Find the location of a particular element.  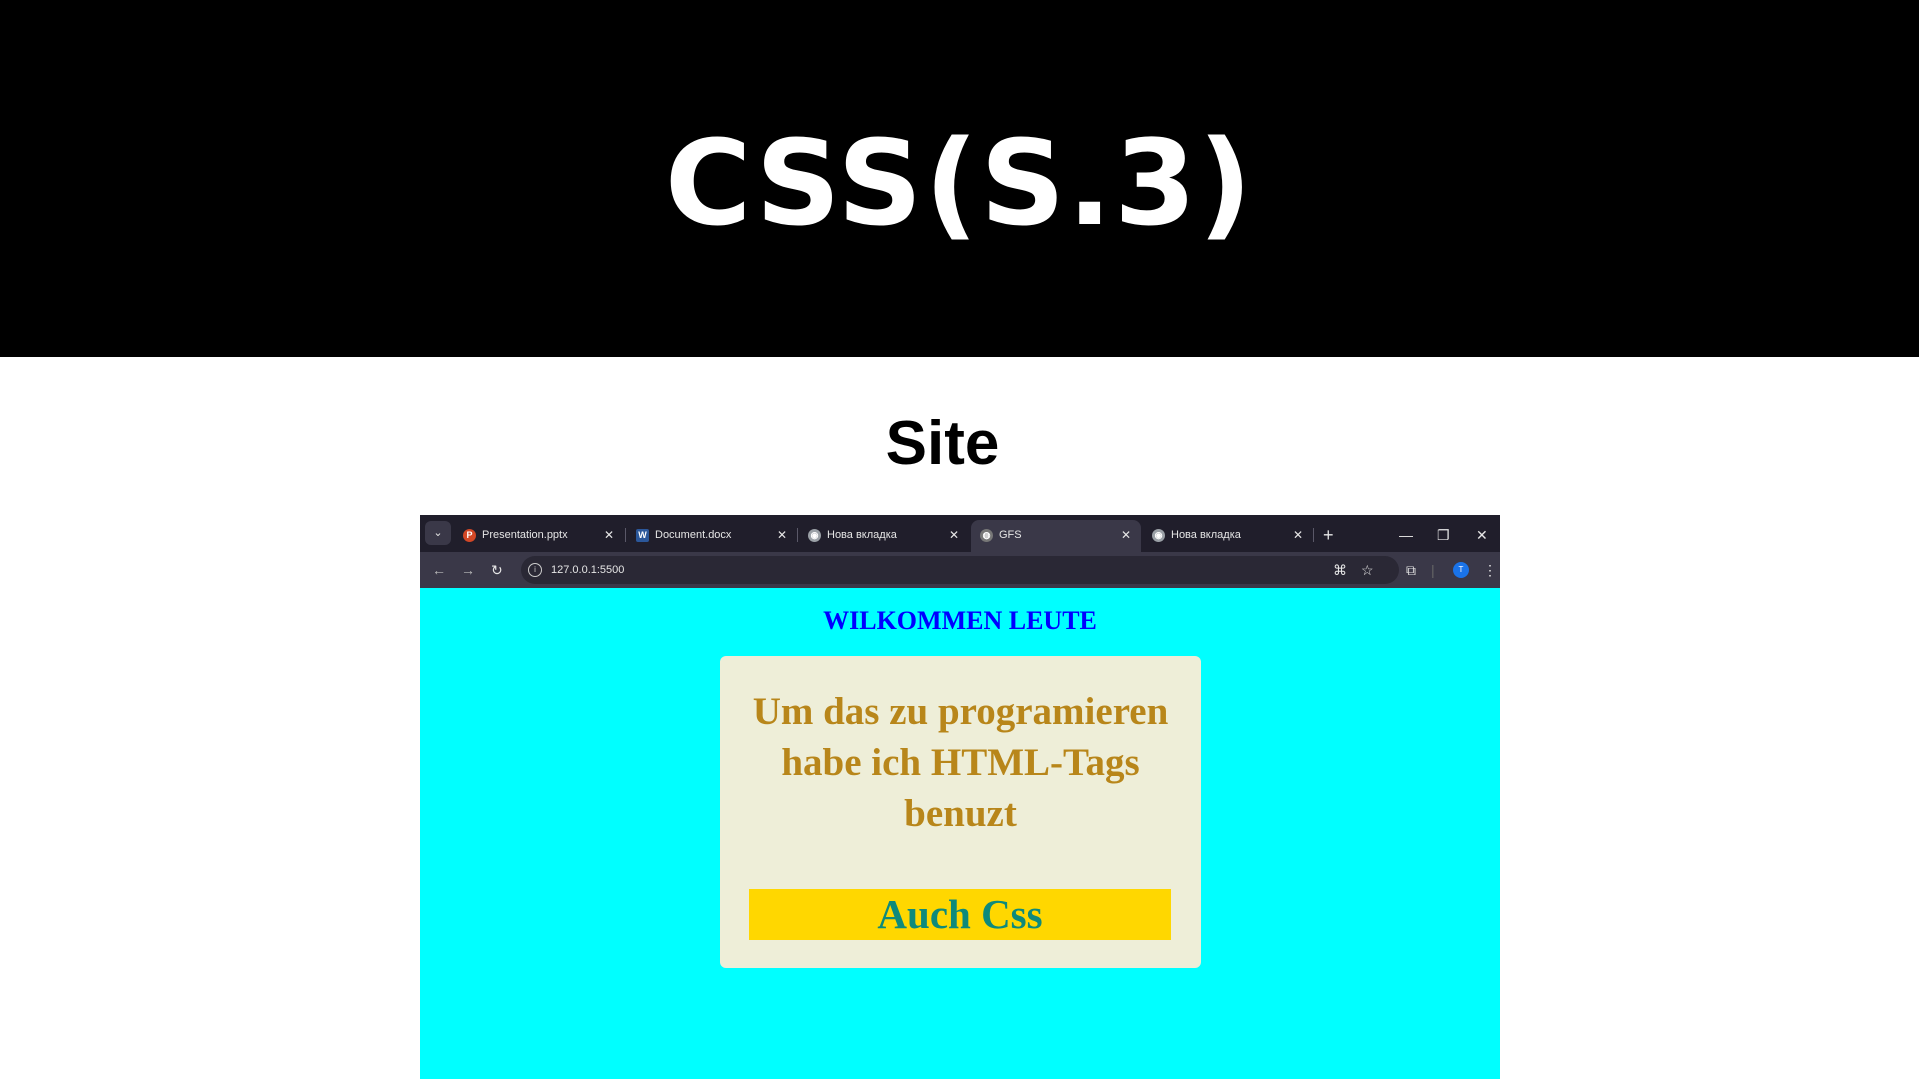

tab-label: Document.docx is located at coordinates (693, 535).